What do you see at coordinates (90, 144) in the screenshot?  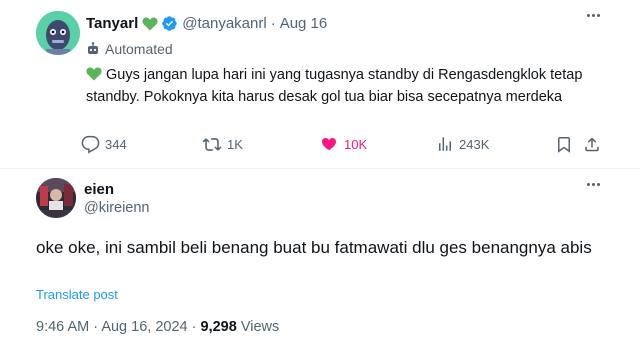 I see `reply-icon` at bounding box center [90, 144].